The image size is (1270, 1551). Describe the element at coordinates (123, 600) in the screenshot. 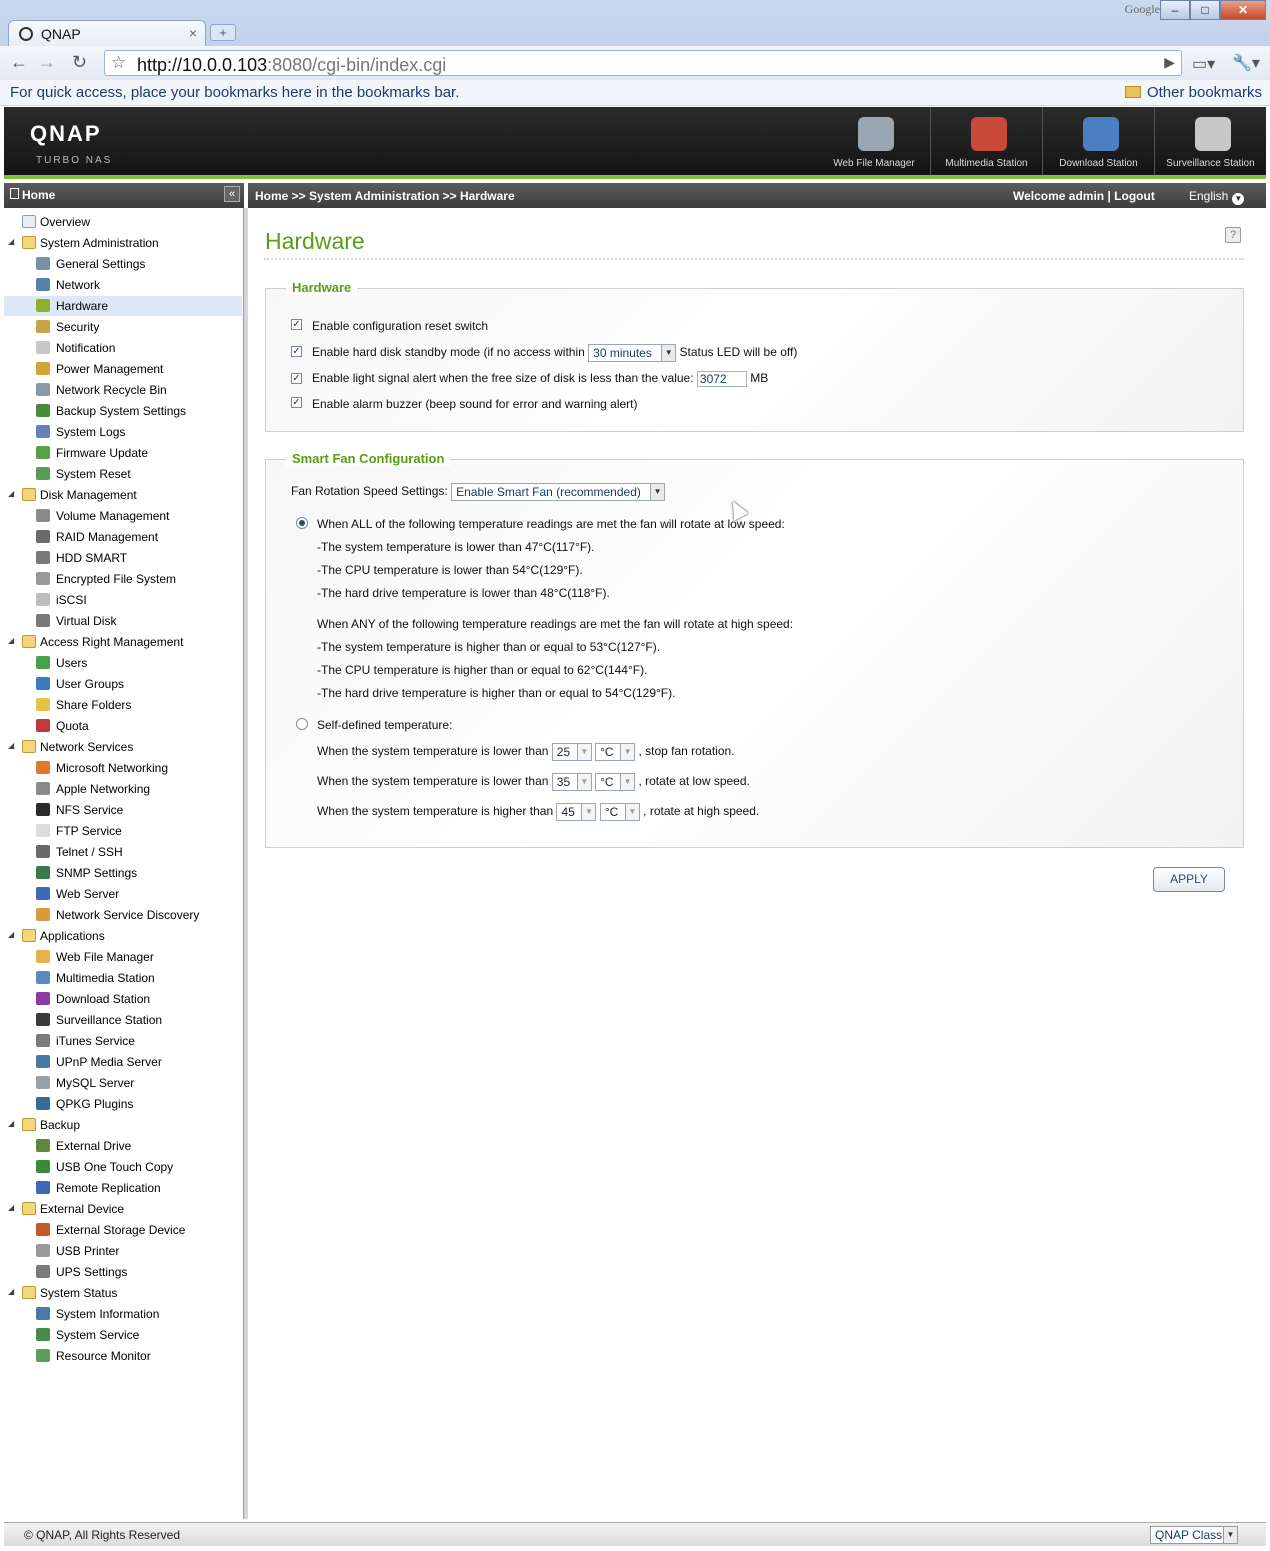

I see `sidebar-item: iSCSI` at that location.